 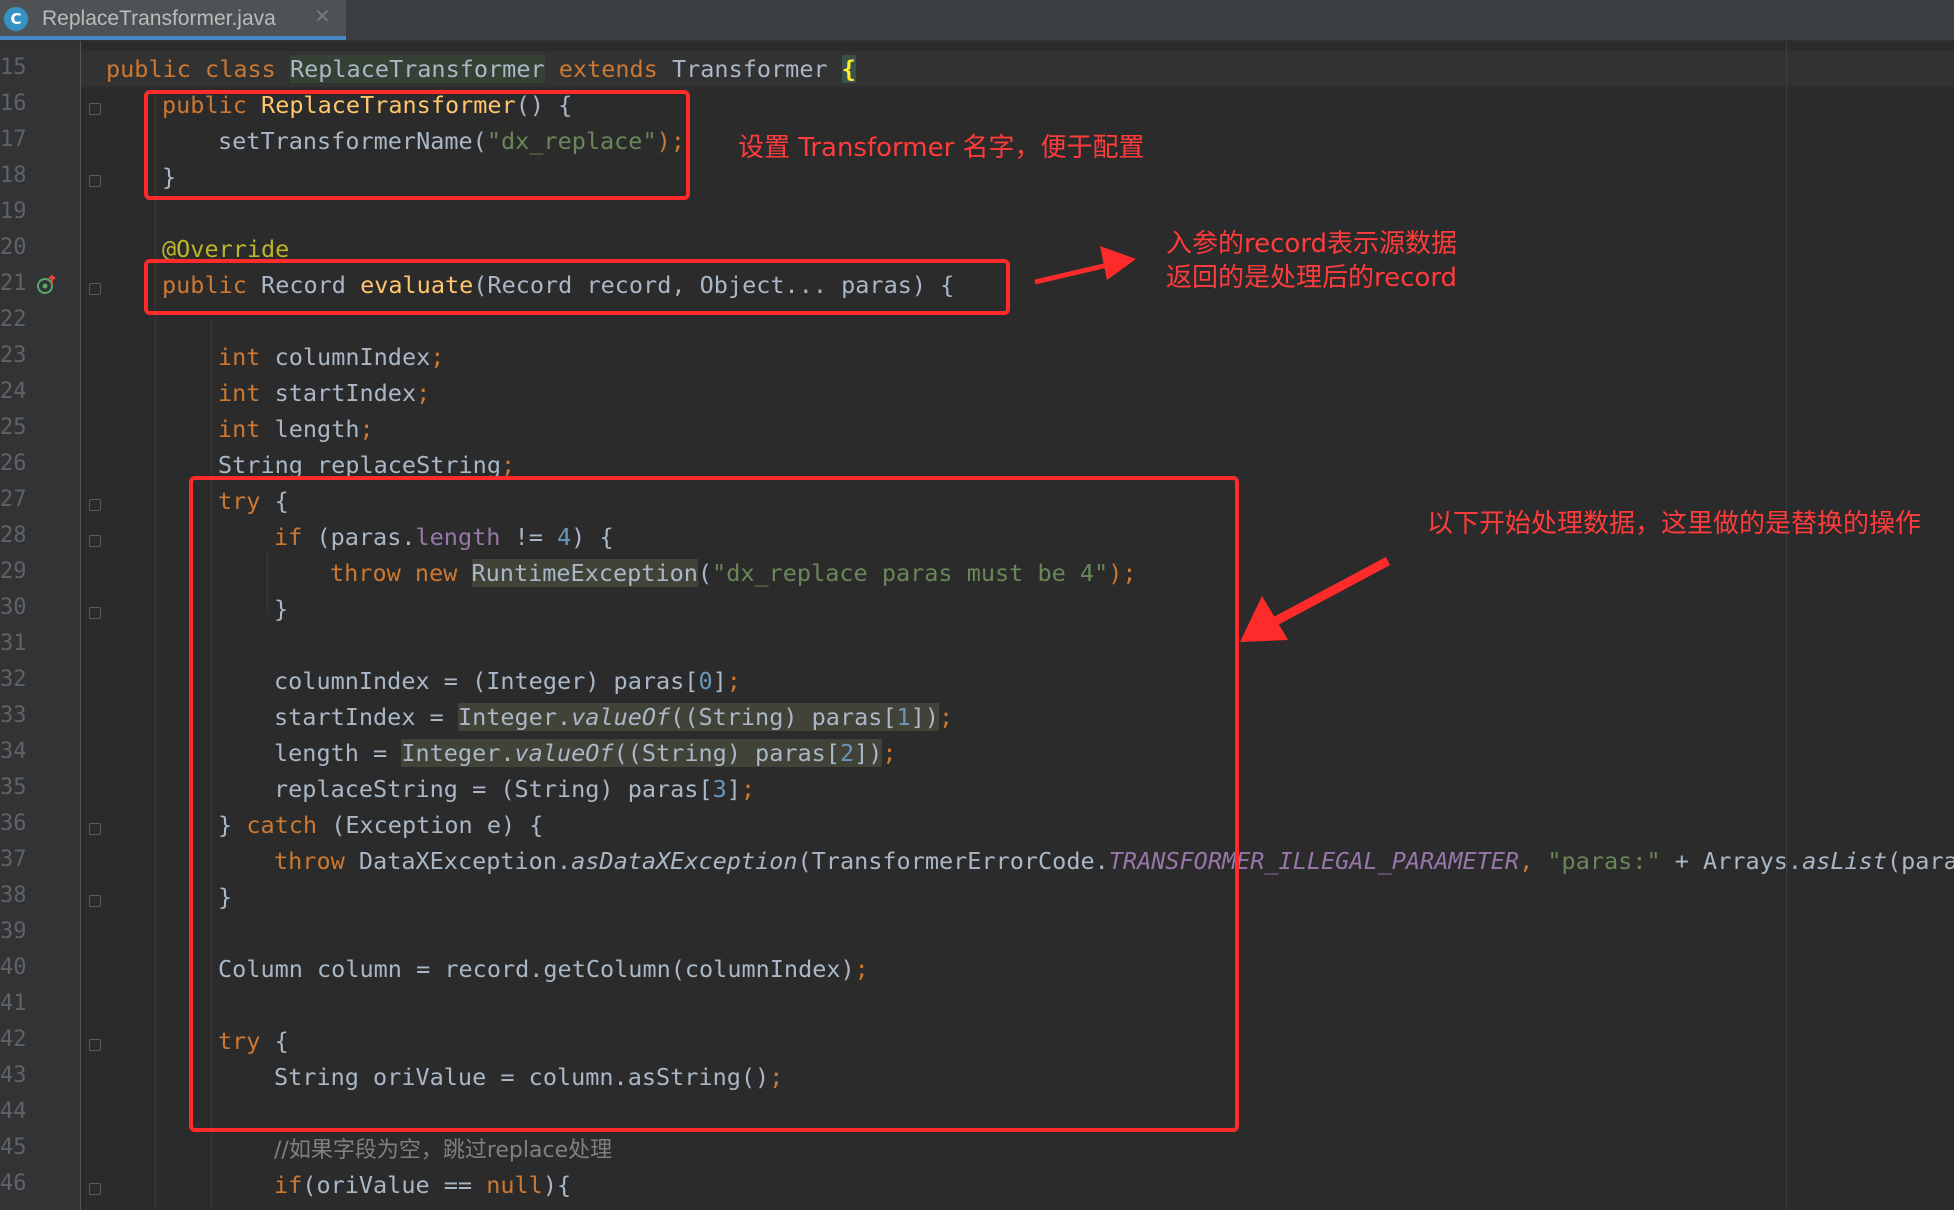 I want to click on line-number: 20, so click(x=13, y=247).